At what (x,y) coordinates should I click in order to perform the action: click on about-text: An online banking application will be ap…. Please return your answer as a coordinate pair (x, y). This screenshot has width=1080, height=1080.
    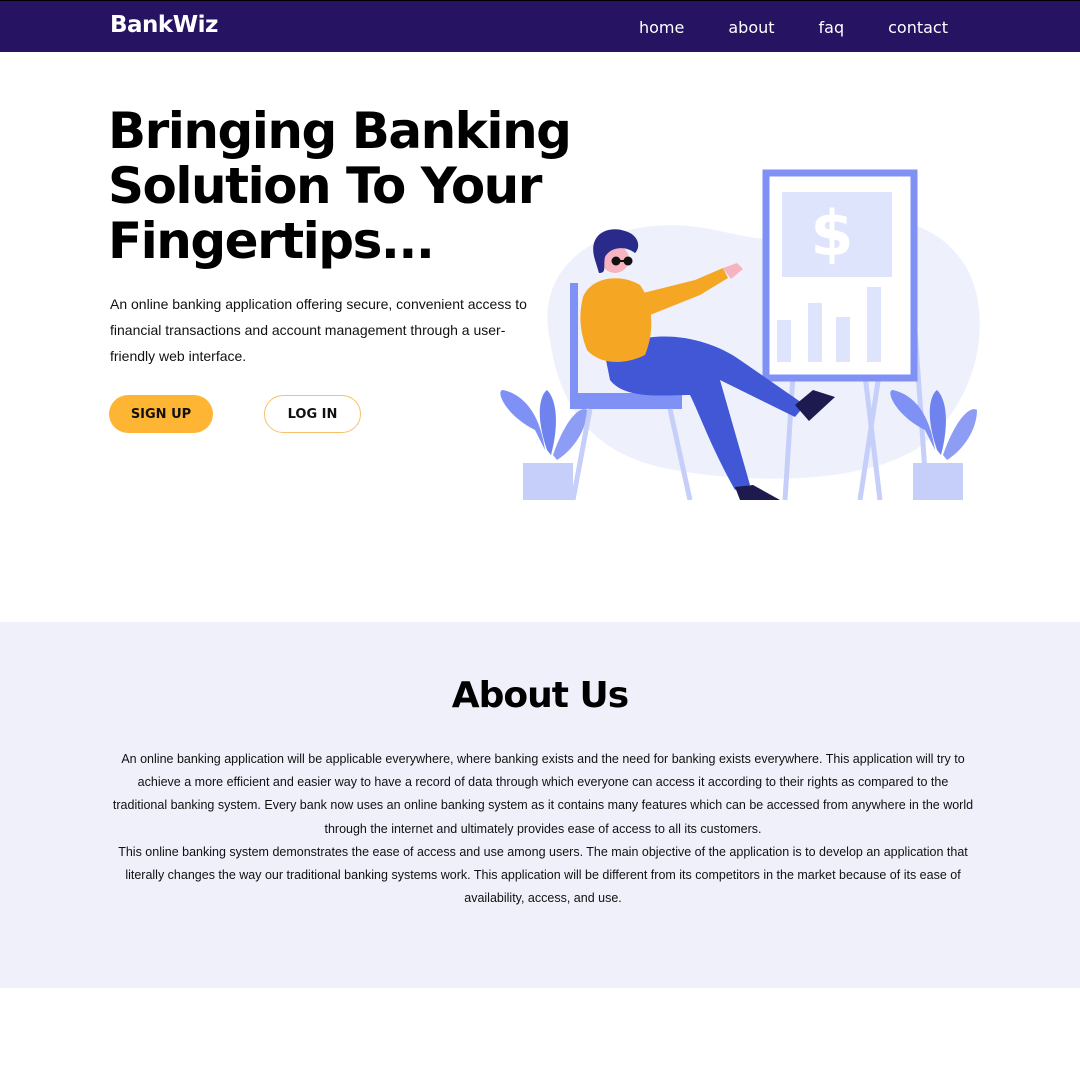
    Looking at the image, I should click on (543, 829).